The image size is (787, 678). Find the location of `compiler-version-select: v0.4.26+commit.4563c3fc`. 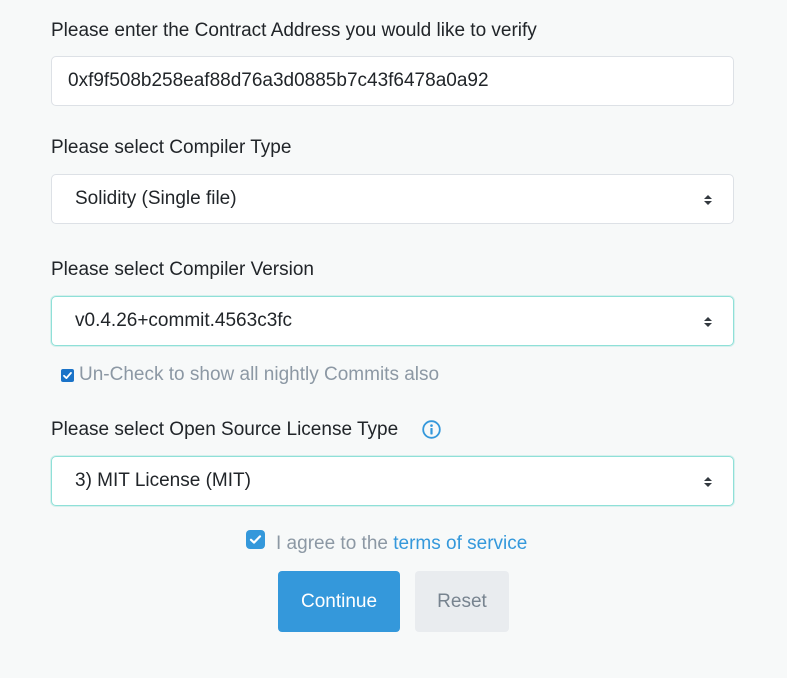

compiler-version-select: v0.4.26+commit.4563c3fc is located at coordinates (392, 321).